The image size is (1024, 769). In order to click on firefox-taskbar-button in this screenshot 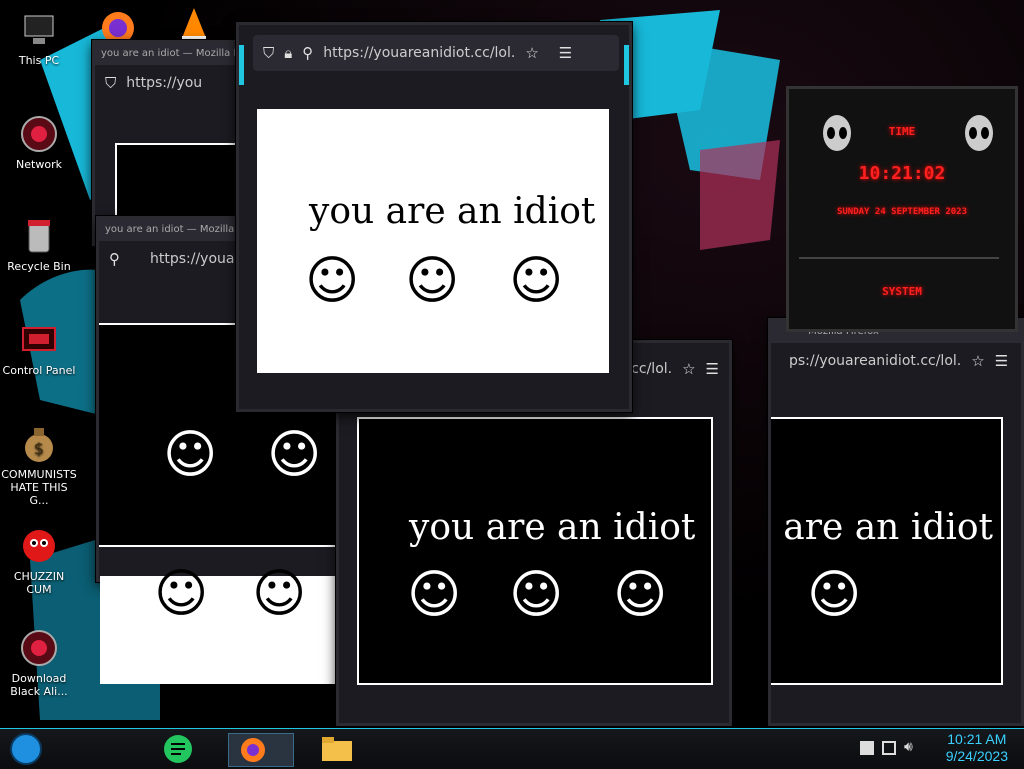, I will do `click(261, 750)`.